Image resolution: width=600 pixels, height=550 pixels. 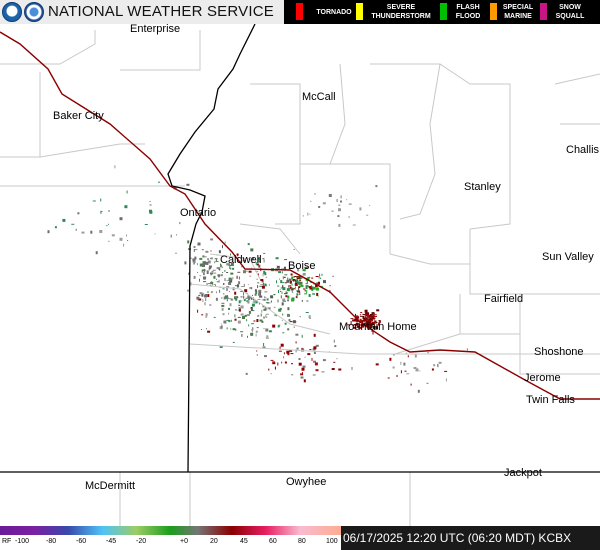 What do you see at coordinates (568, 257) in the screenshot?
I see `place-label: Sun Valley` at bounding box center [568, 257].